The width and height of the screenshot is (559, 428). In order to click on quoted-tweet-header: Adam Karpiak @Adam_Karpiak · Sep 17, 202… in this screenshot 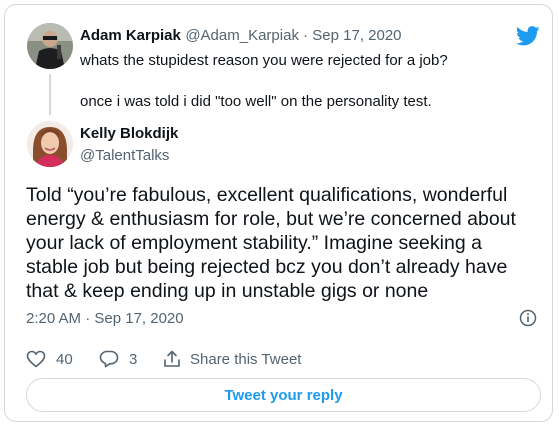, I will do `click(241, 36)`.